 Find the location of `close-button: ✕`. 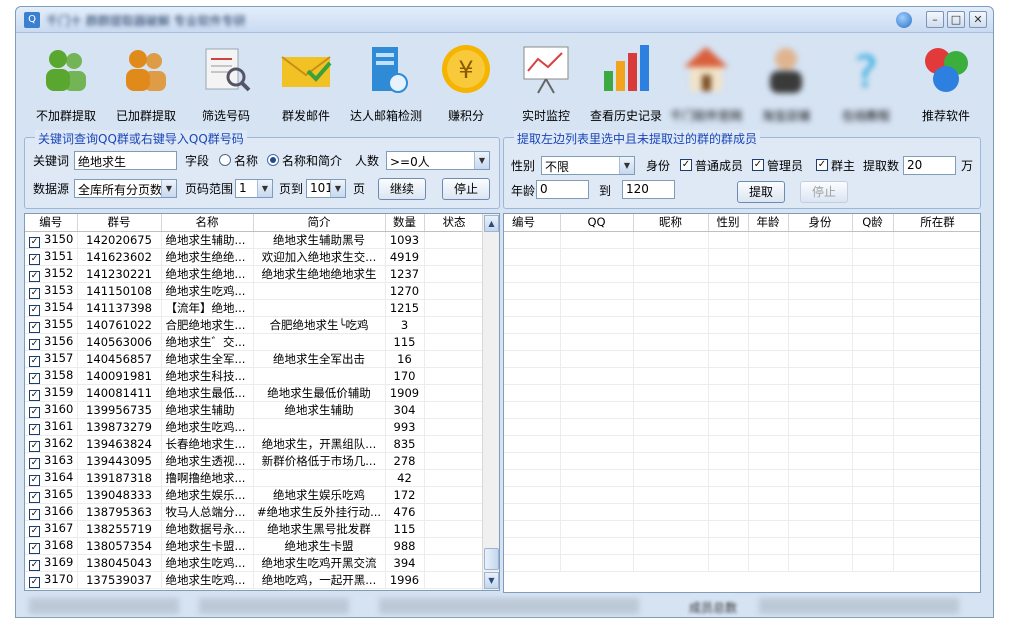

close-button: ✕ is located at coordinates (978, 19).